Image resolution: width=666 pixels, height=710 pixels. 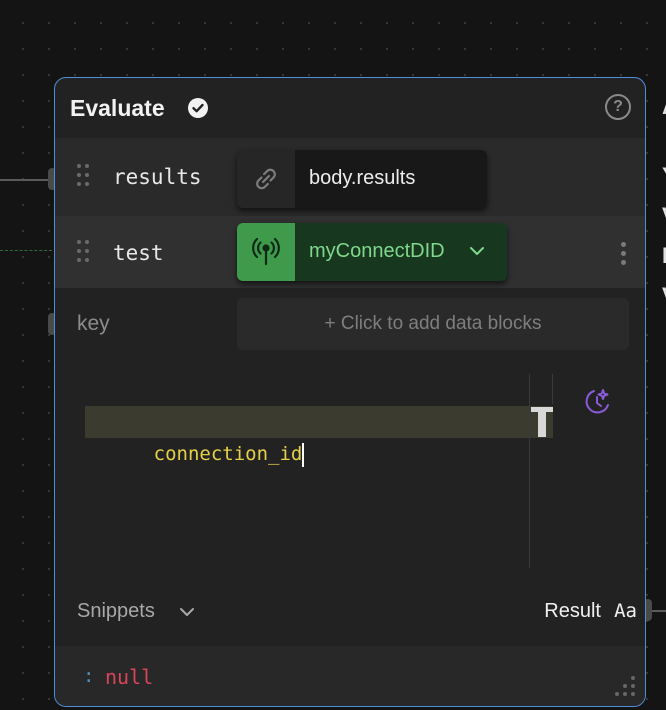 What do you see at coordinates (157, 177) in the screenshot?
I see `param-label-results: results` at bounding box center [157, 177].